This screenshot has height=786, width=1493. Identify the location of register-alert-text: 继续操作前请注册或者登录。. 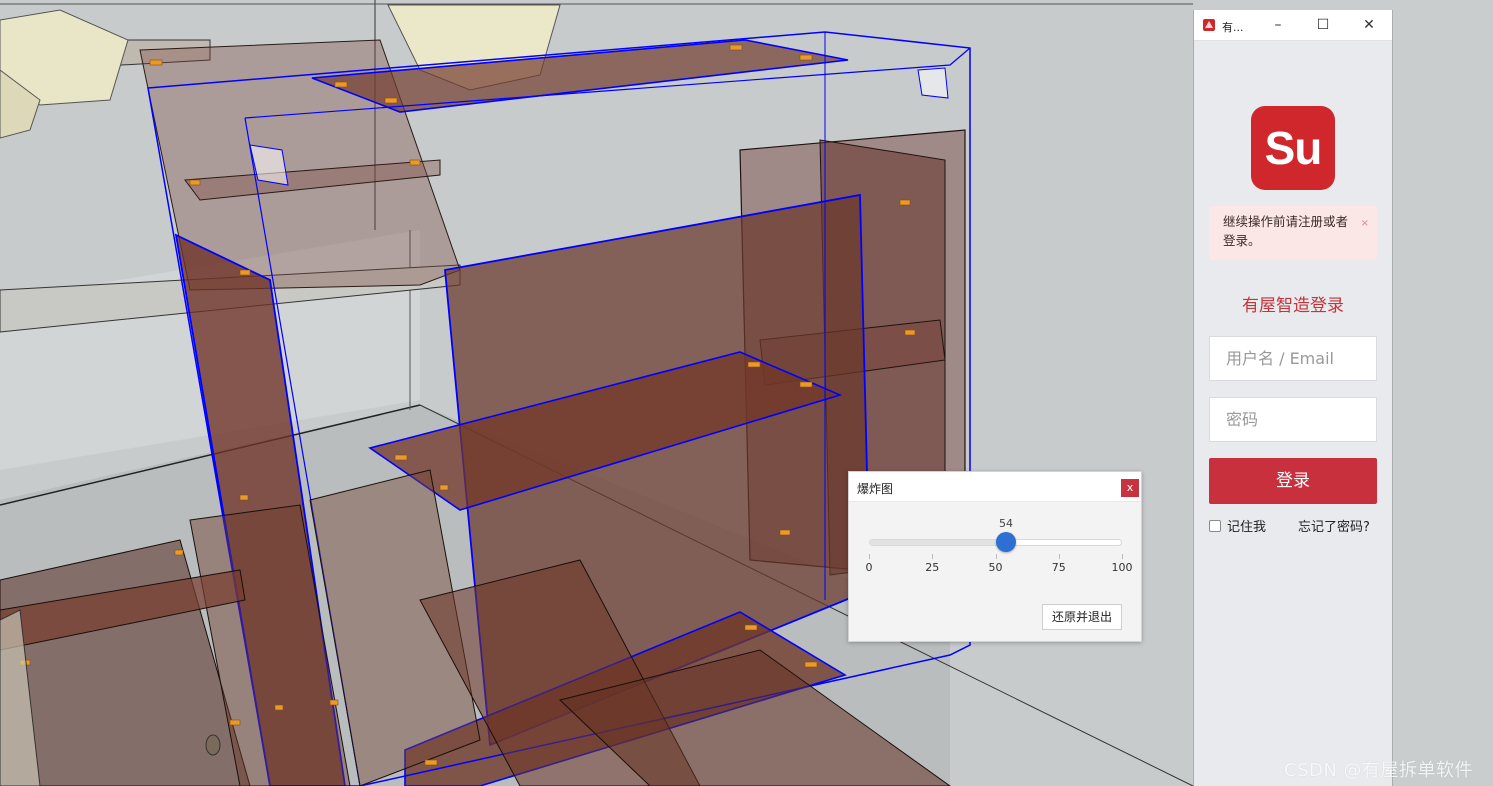
(1286, 231).